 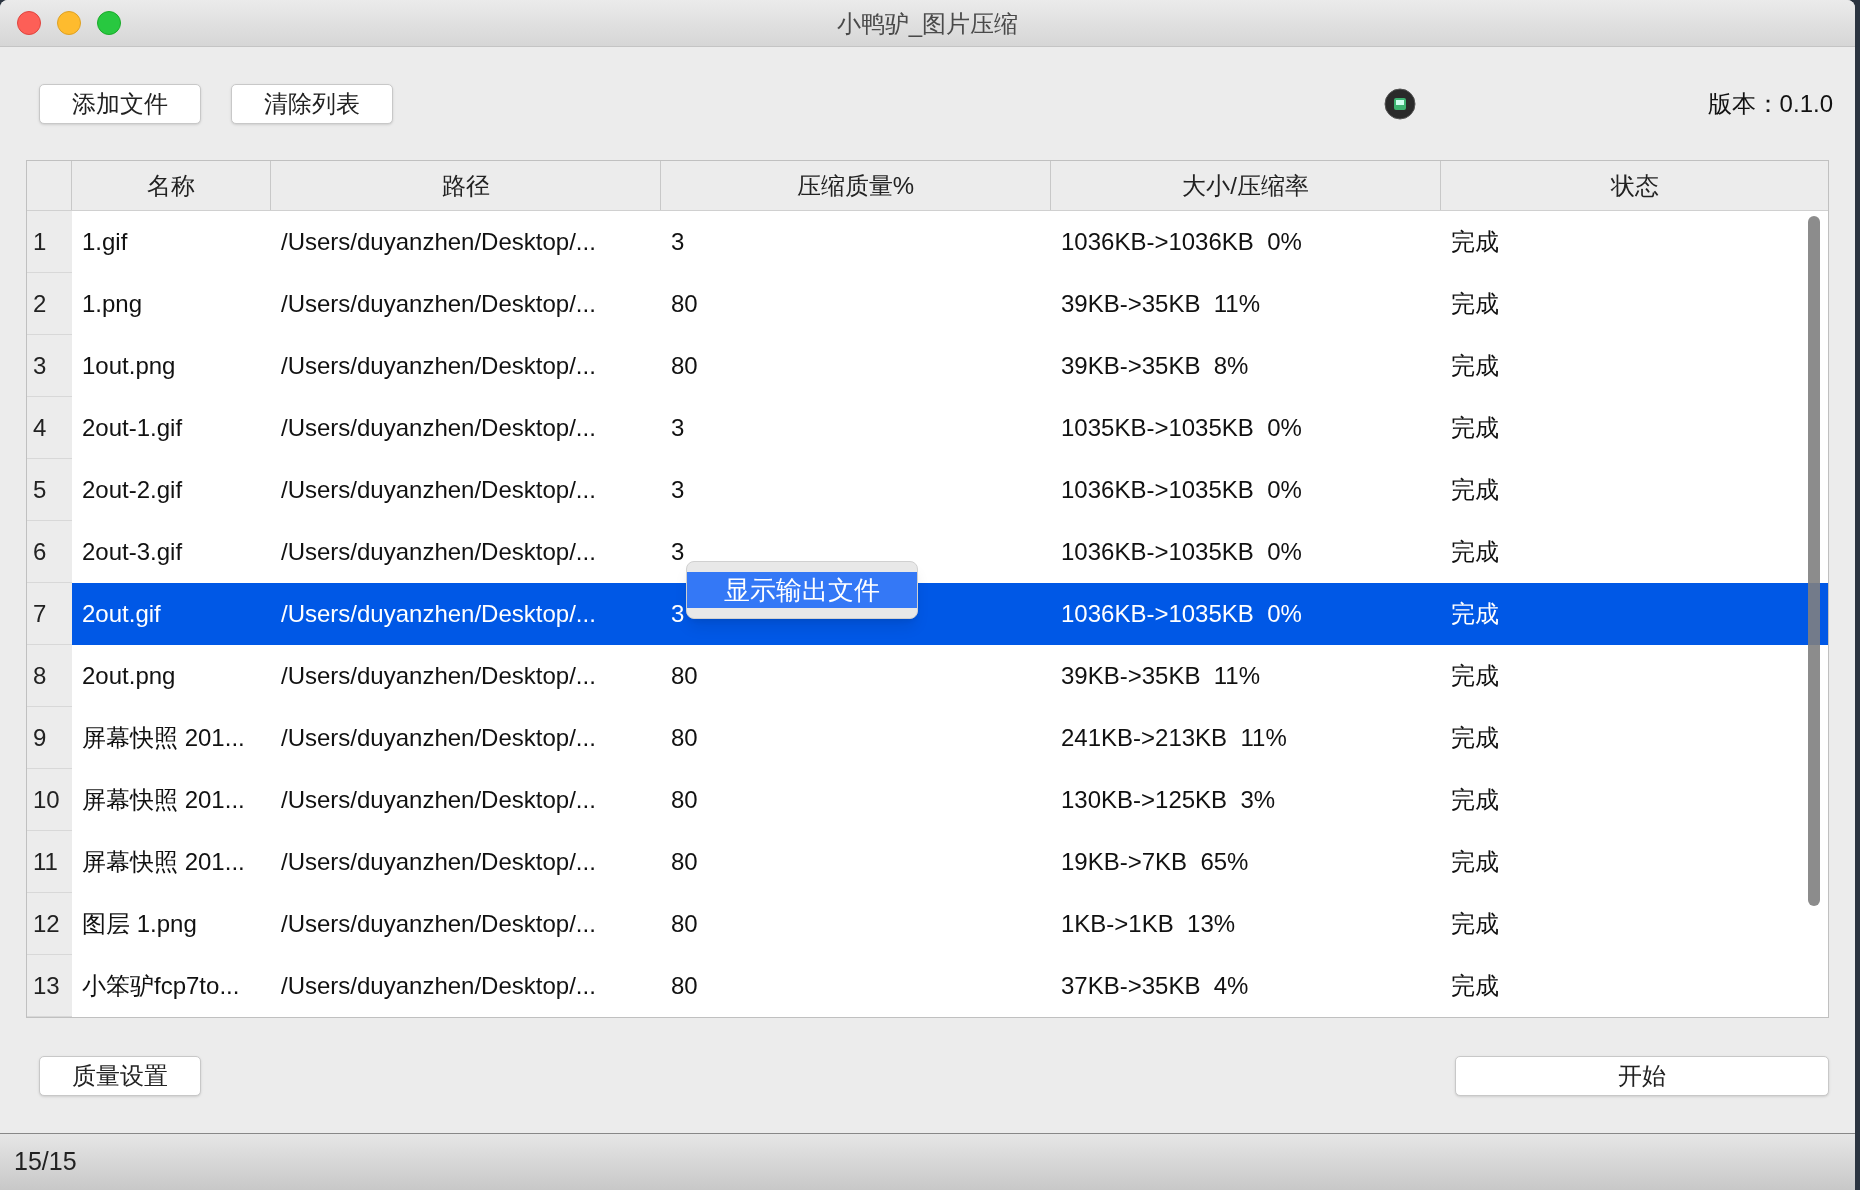 What do you see at coordinates (1155, 366) in the screenshot?
I see `table-cell-text: 39KB->35KB 8%` at bounding box center [1155, 366].